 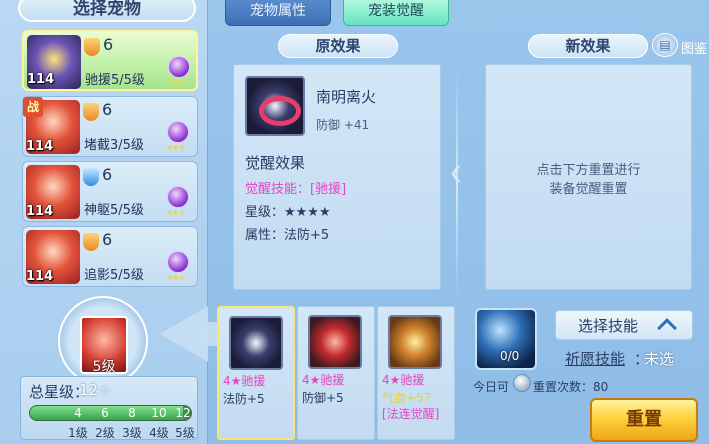 What do you see at coordinates (132, 413) in the screenshot?
I see `bar-number: 8` at bounding box center [132, 413].